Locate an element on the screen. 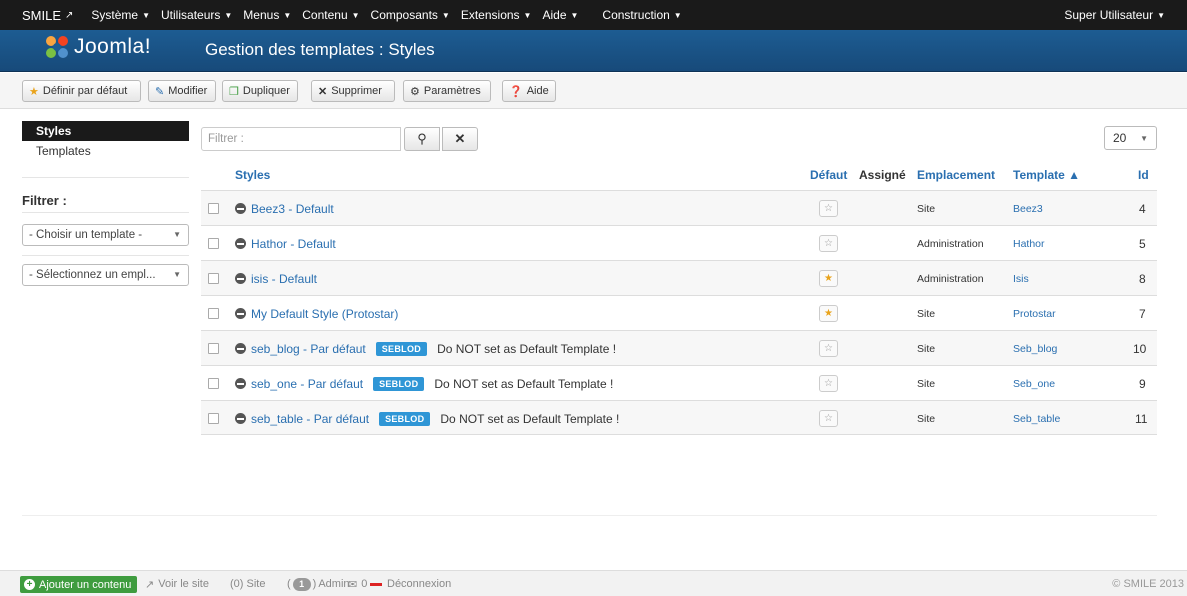 The width and height of the screenshot is (1187, 596). sidebar-item-label: Styles is located at coordinates (54, 131).